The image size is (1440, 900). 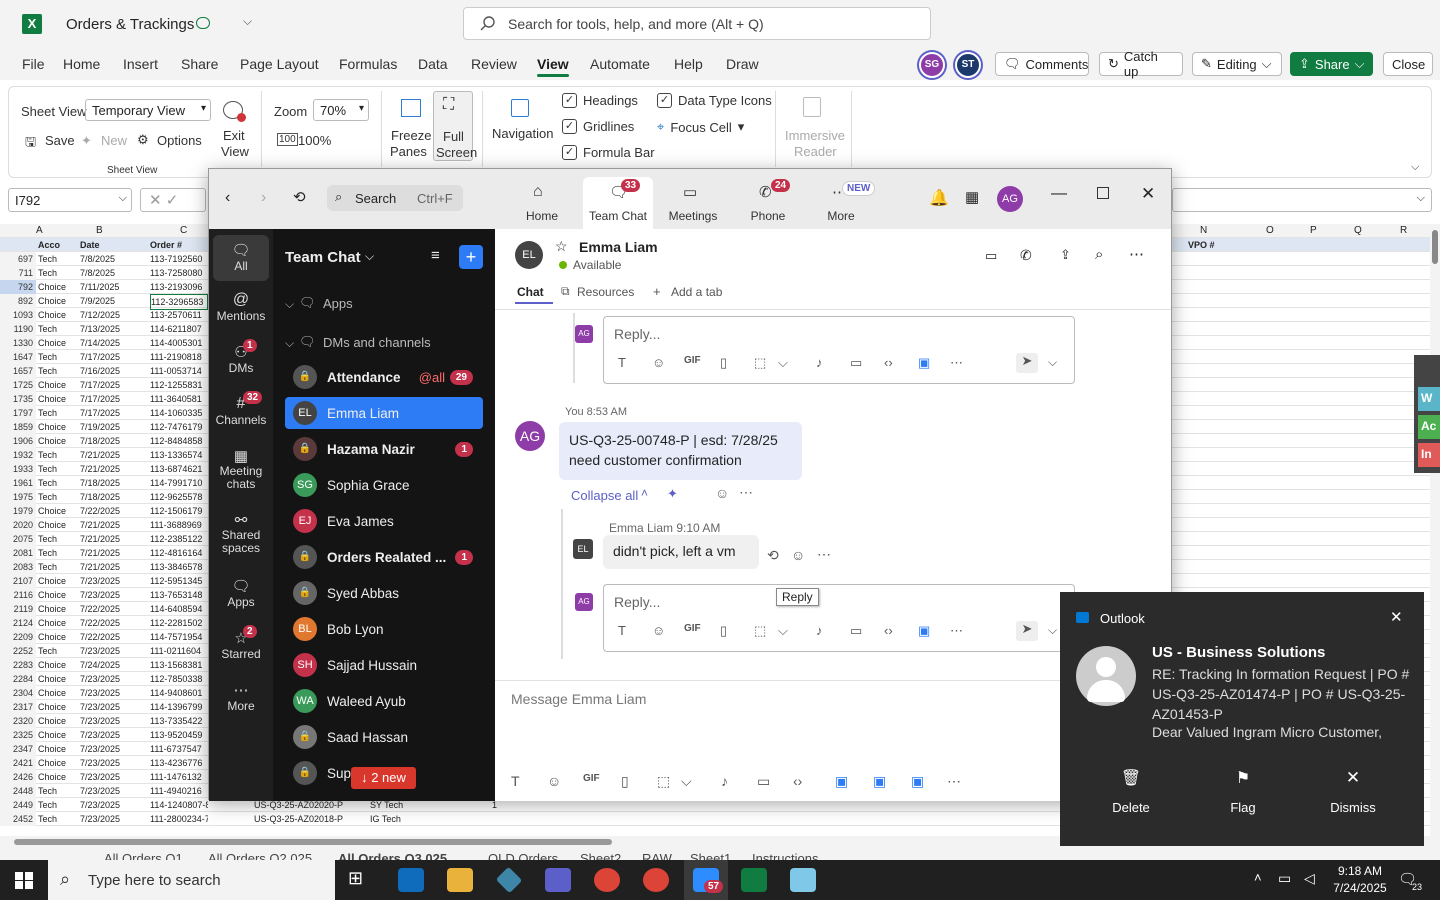 I want to click on menu-data: Data, so click(x=433, y=64).